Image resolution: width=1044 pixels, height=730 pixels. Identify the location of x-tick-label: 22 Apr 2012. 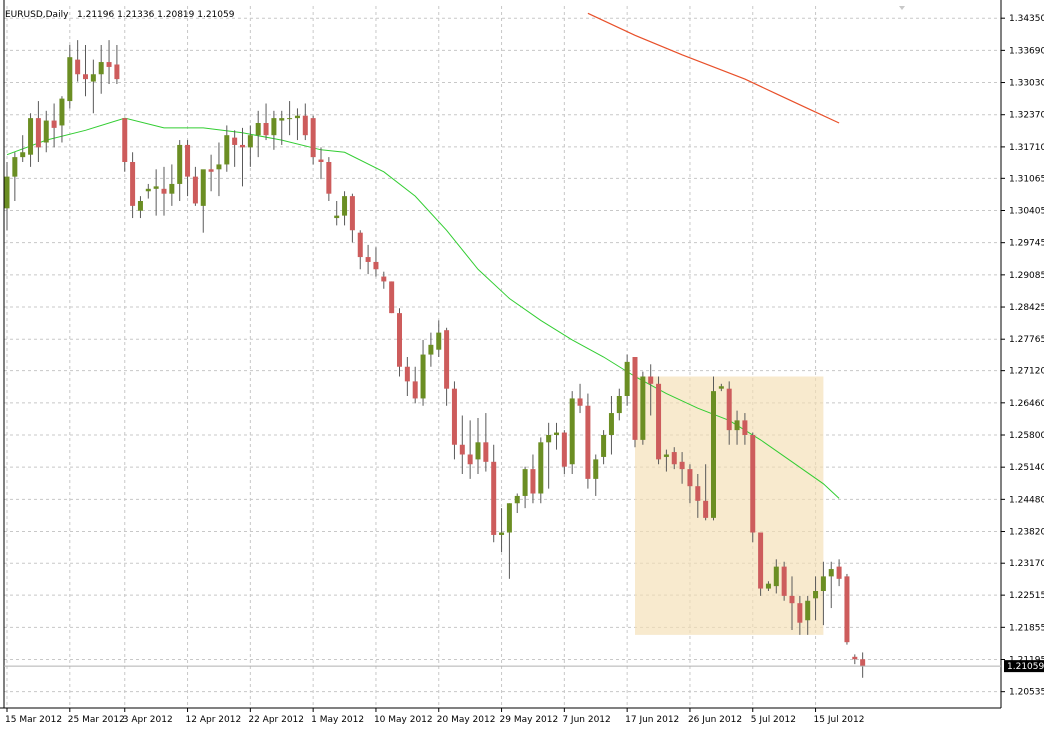
(276, 720).